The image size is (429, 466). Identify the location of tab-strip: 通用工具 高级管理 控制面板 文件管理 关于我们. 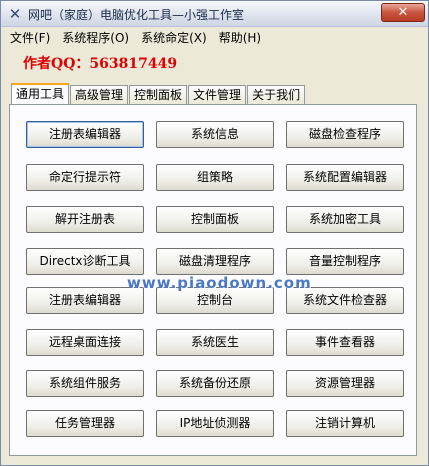
(158, 93).